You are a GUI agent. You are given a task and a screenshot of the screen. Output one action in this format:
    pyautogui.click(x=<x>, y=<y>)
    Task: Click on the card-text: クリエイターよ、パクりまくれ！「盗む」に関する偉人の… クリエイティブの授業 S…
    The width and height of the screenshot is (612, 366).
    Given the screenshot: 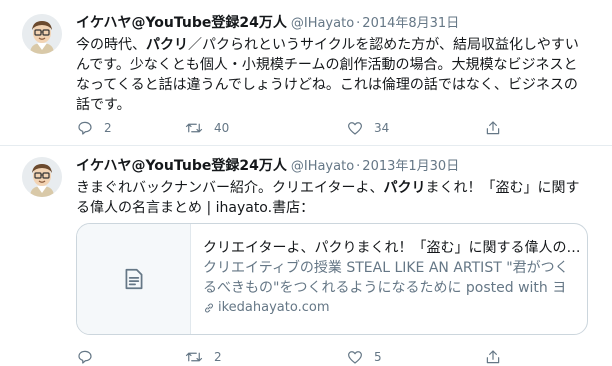 What is the action you would take?
    pyautogui.click(x=391, y=278)
    